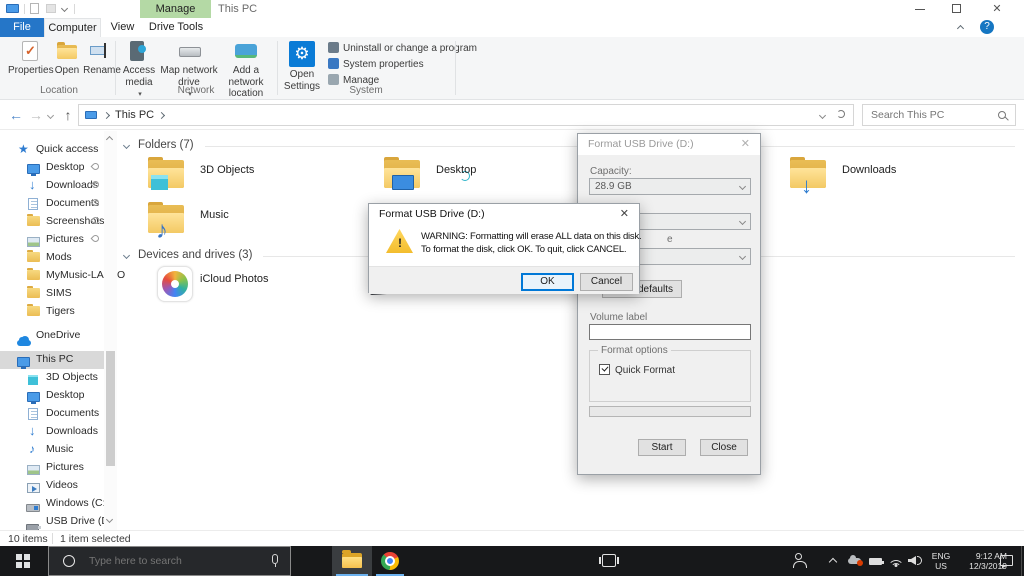 The image size is (1024, 576). Describe the element at coordinates (52, 168) in the screenshot. I see `sidebar-item-desktop: Desktop` at that location.